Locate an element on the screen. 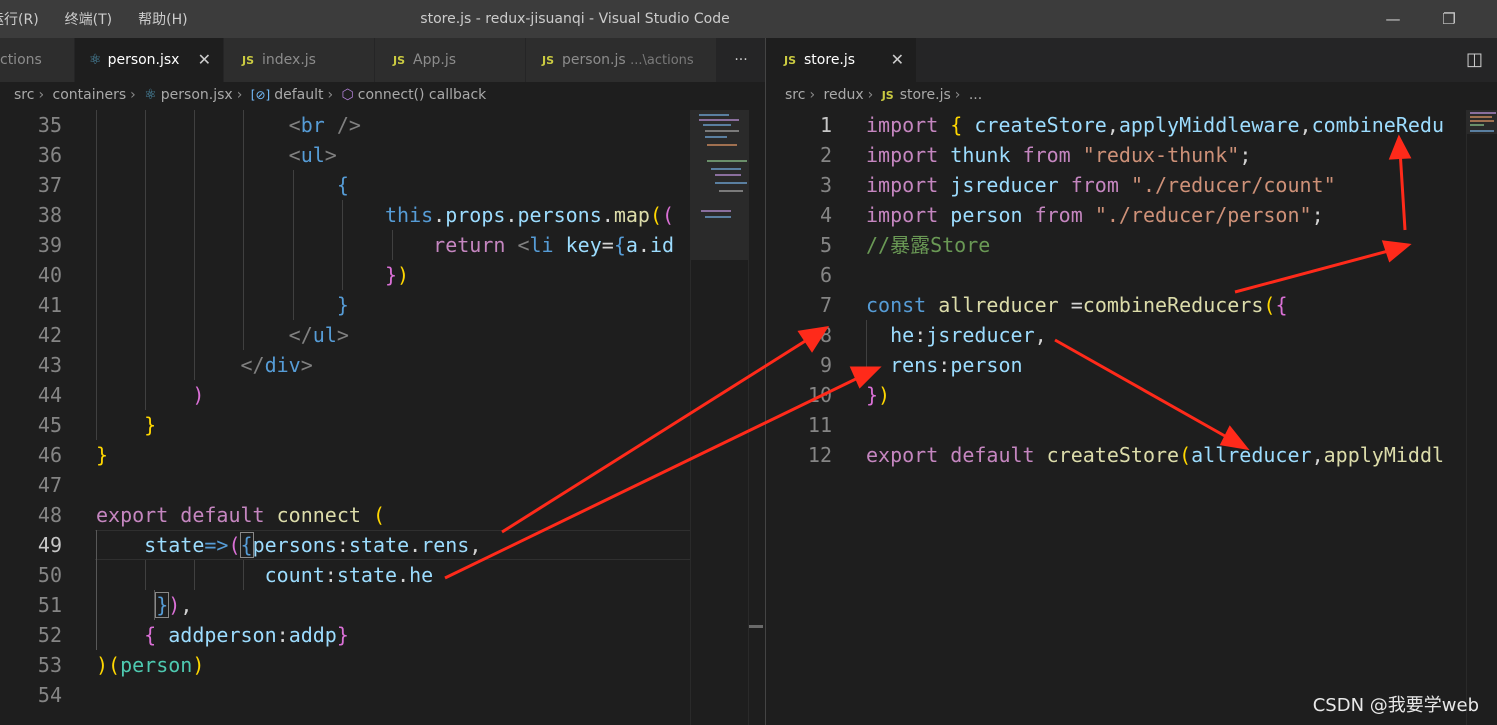  breadcrumb-item: connect() callback is located at coordinates (422, 95).